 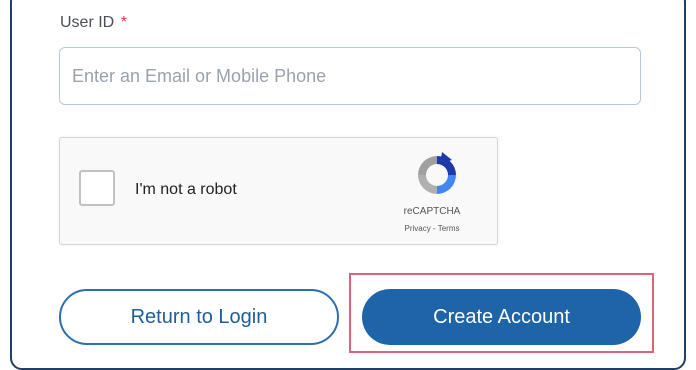 I want to click on required-marker: *, so click(x=123, y=22).